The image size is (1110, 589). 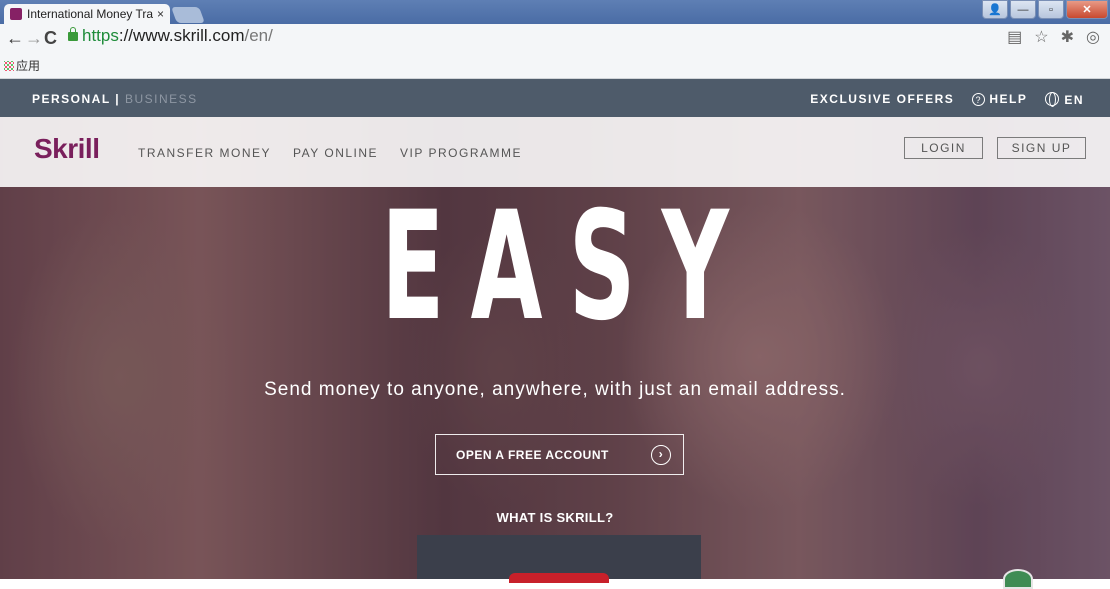 I want to click on url-host: ://www.skrill.com, so click(x=181, y=35).